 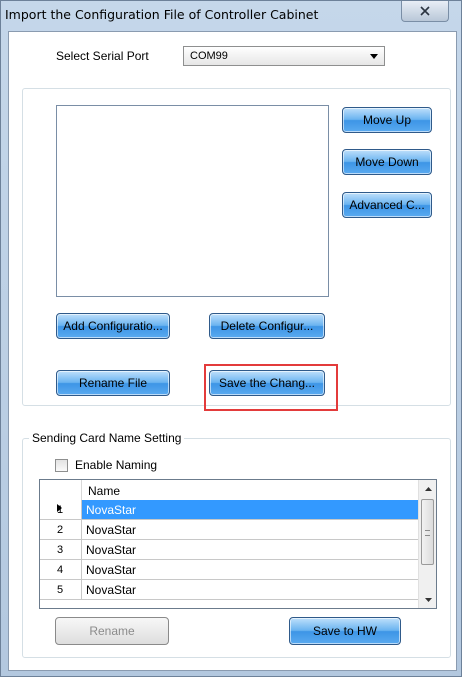 I want to click on row-index: 4, so click(x=60, y=570).